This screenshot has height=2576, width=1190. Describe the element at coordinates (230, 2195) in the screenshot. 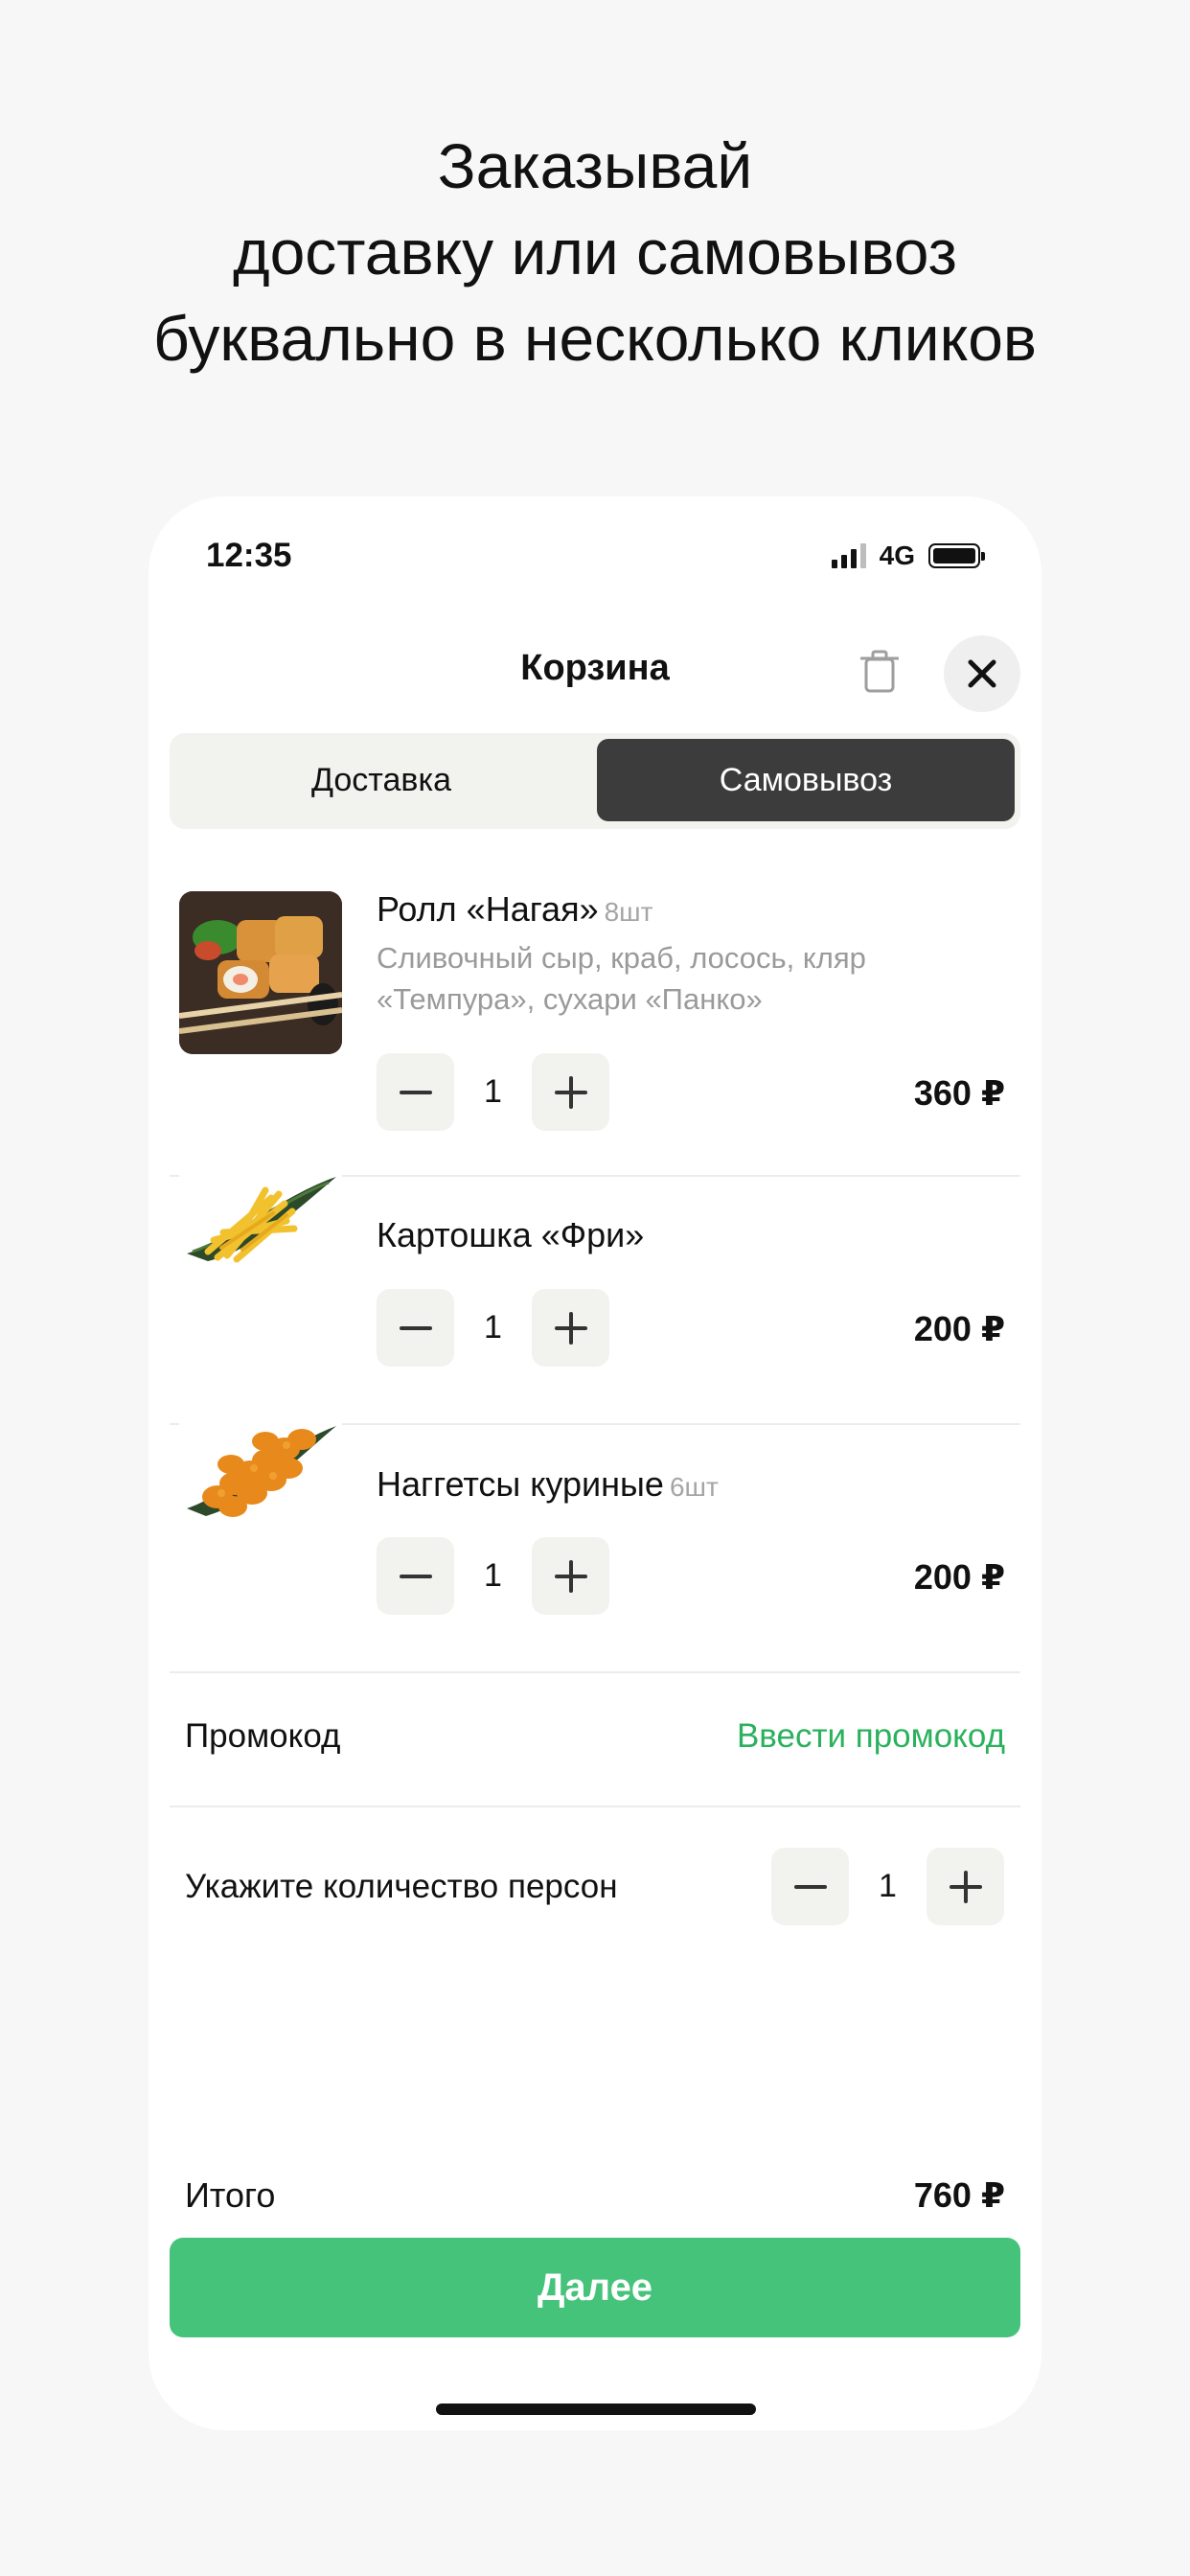

I see `total-label: Итого` at that location.